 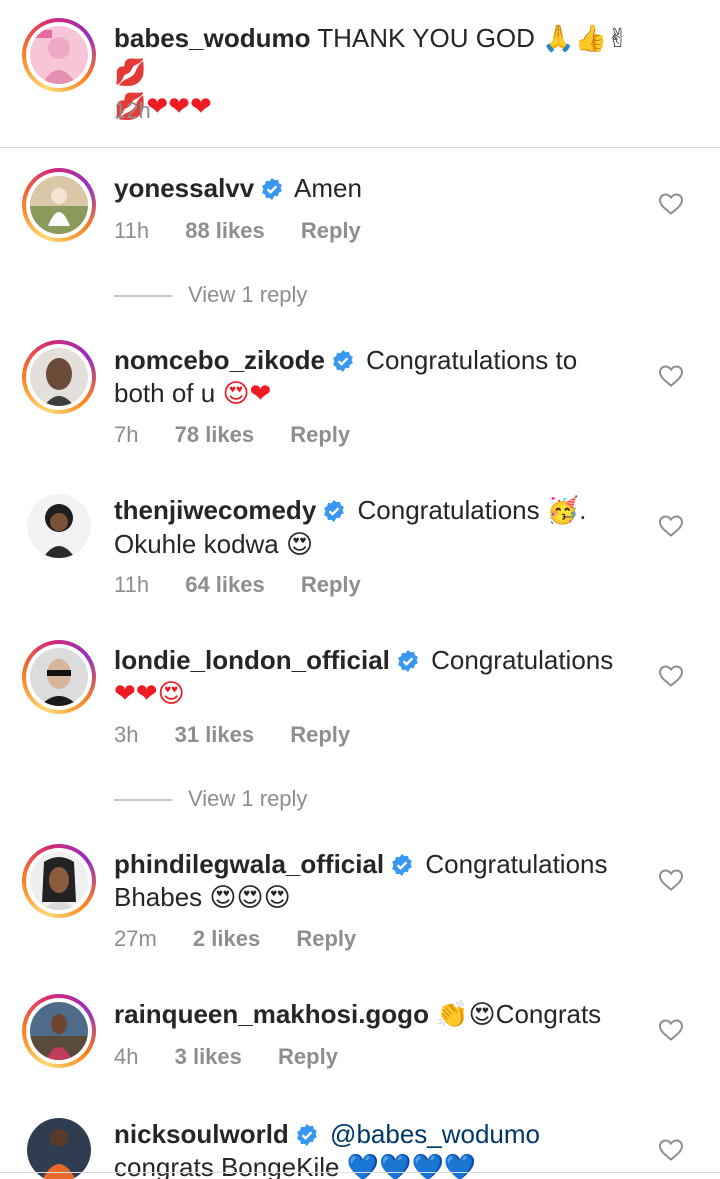 What do you see at coordinates (225, 584) in the screenshot?
I see `likes-count: 64 likes` at bounding box center [225, 584].